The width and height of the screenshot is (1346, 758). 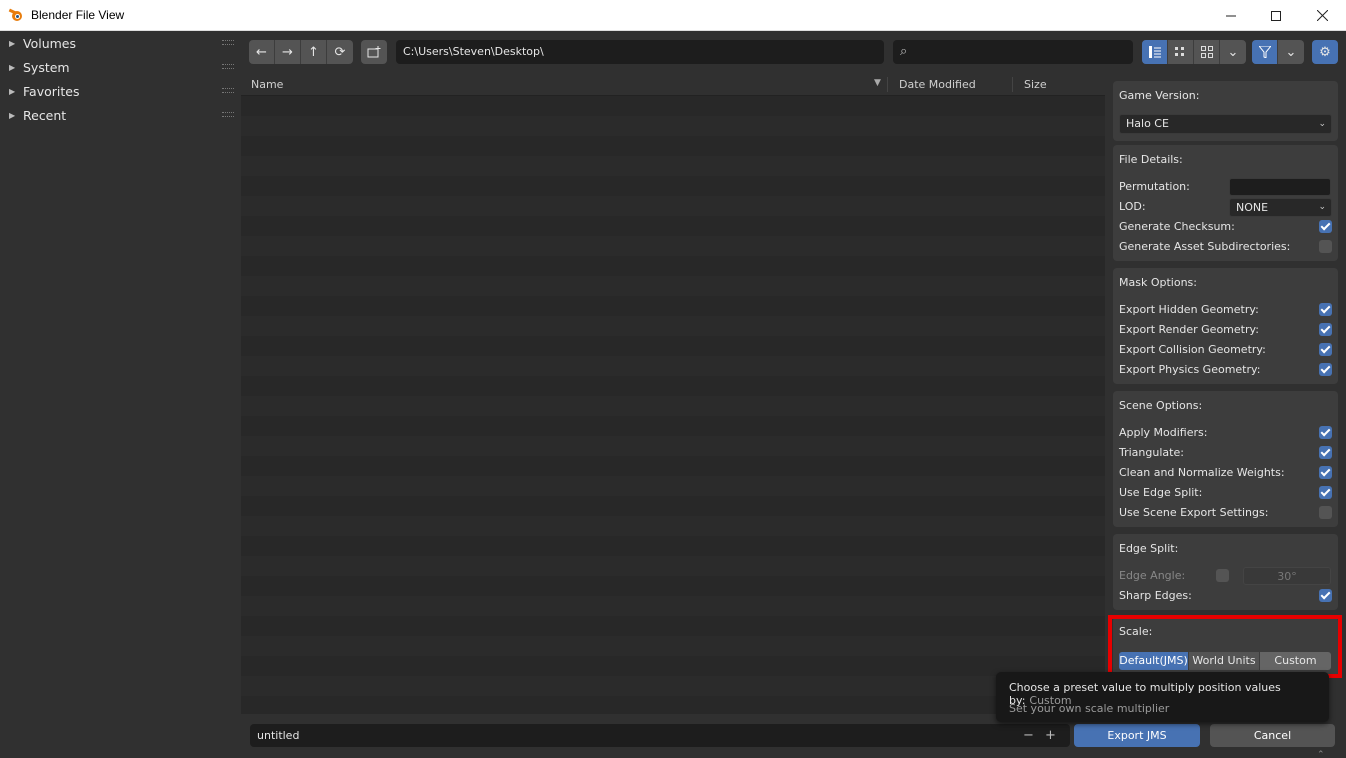 I want to click on filter-group: ⌄, so click(x=1278, y=52).